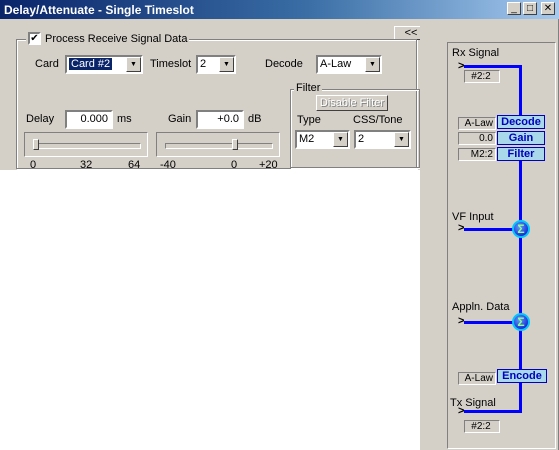 This screenshot has width=559, height=450. Describe the element at coordinates (521, 138) in the screenshot. I see `gain-stage-label: Gain` at that location.